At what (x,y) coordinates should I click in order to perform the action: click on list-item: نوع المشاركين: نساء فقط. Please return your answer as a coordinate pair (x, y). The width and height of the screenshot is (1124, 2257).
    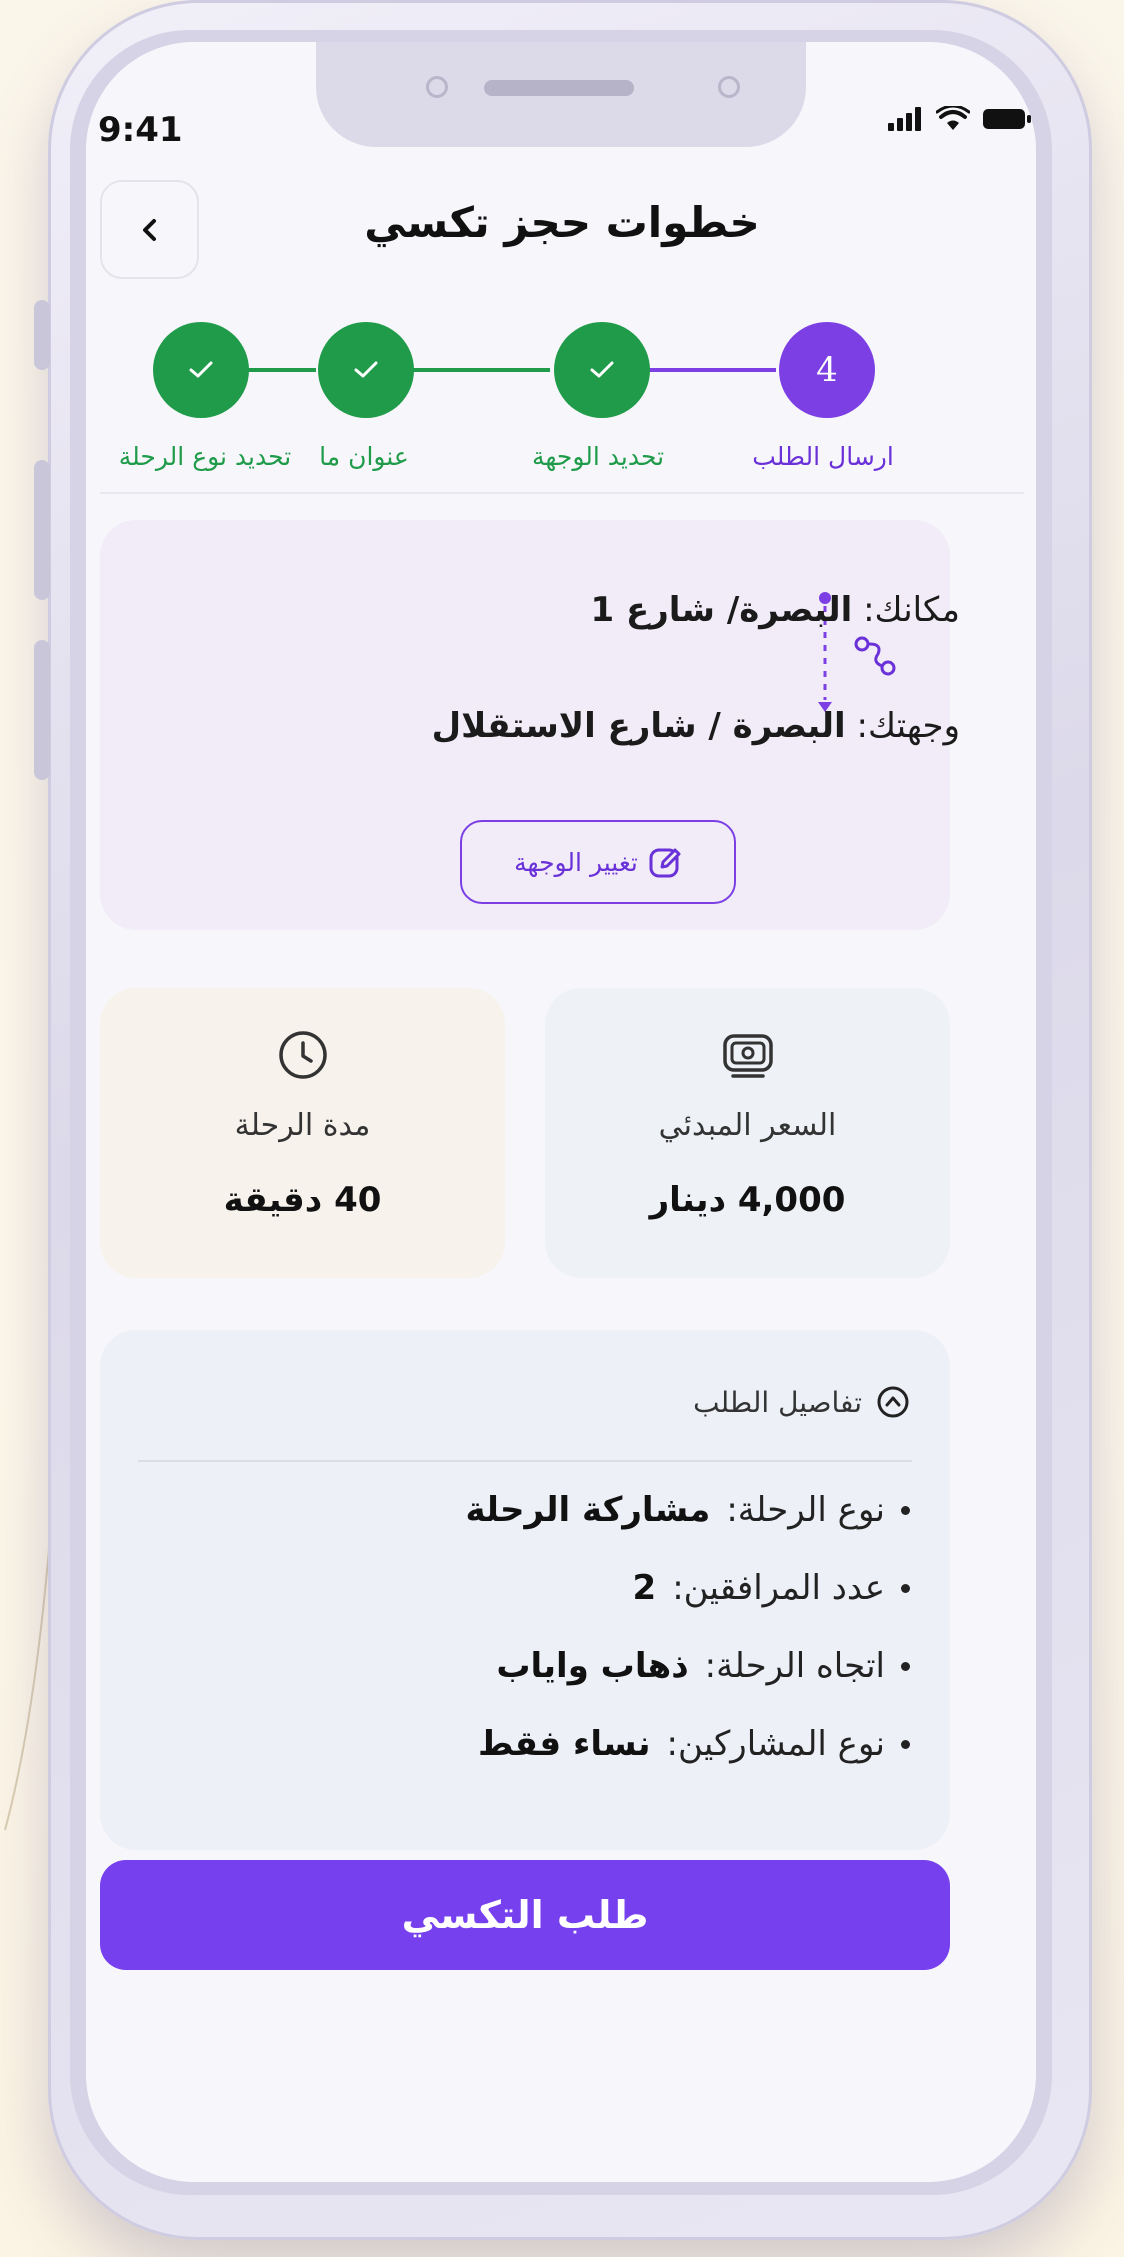
    Looking at the image, I should click on (688, 1744).